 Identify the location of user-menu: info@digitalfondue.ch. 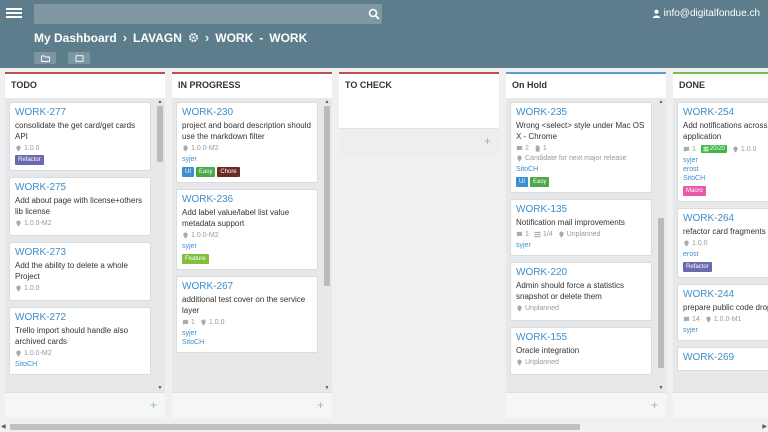
(706, 13).